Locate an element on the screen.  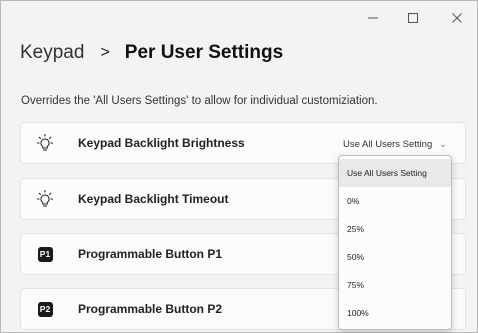
dropdown-option-50: 50% is located at coordinates (395, 257).